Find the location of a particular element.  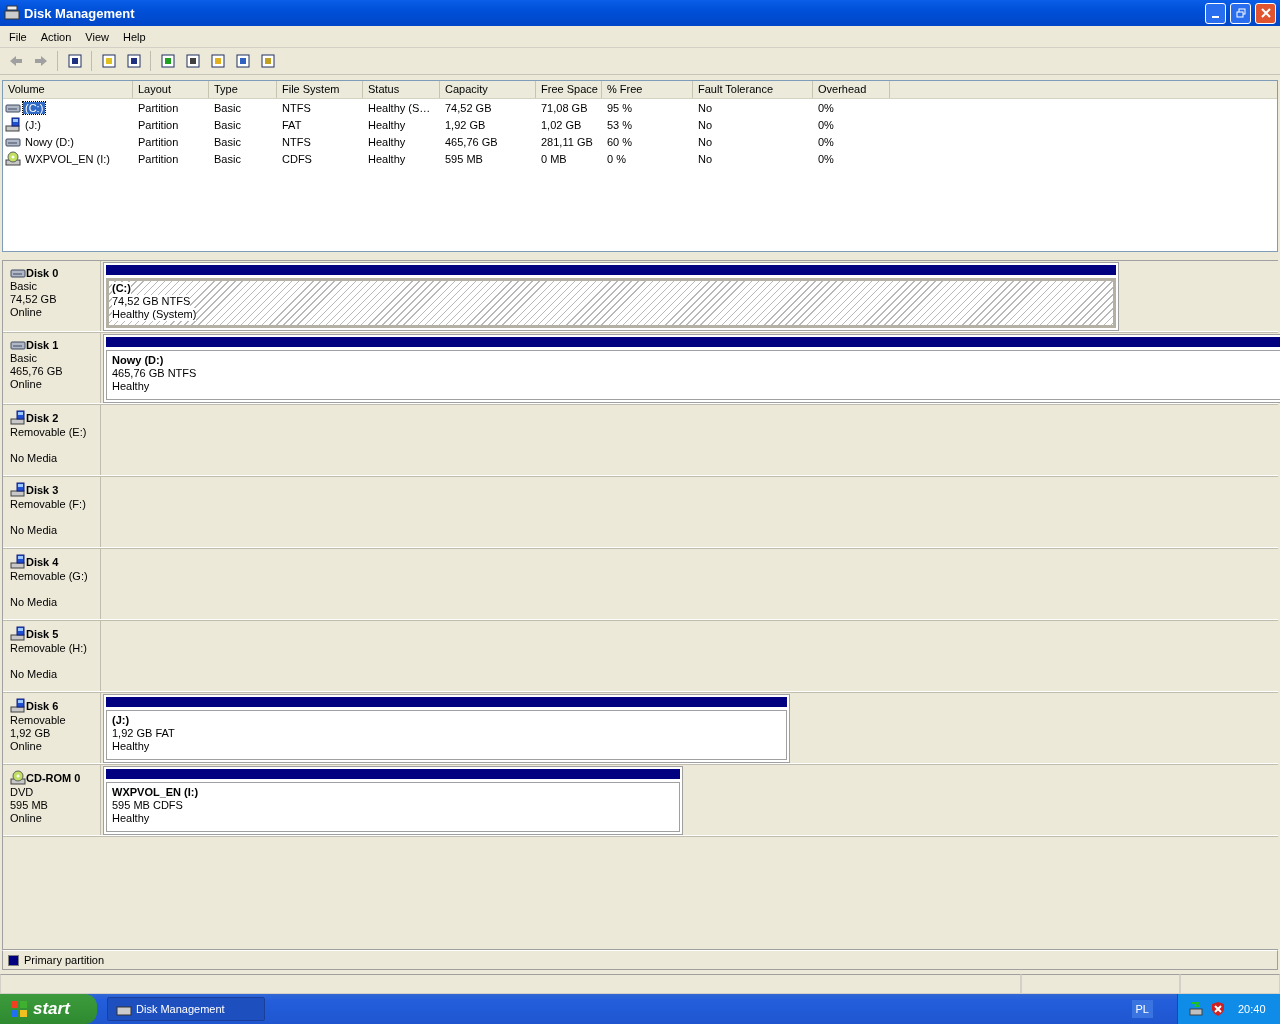

menu-item: Help is located at coordinates (134, 36).